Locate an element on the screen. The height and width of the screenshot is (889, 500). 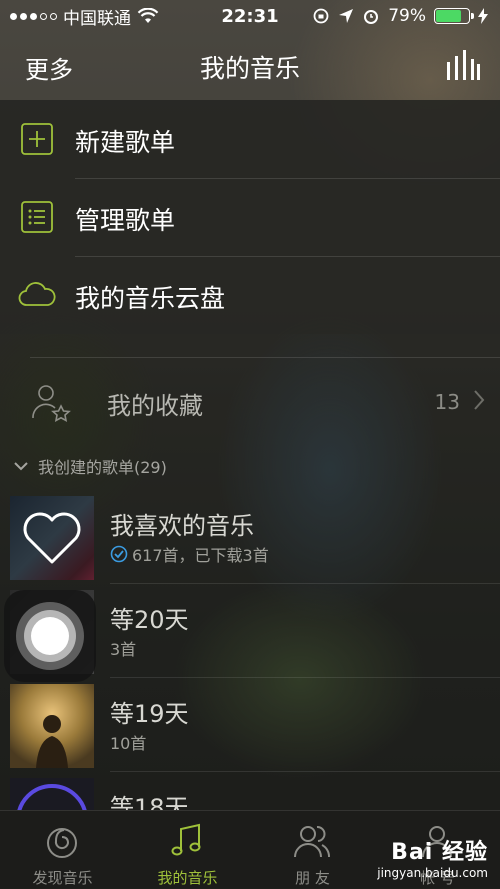
favorites-label: 我的收藏 is located at coordinates (155, 406).